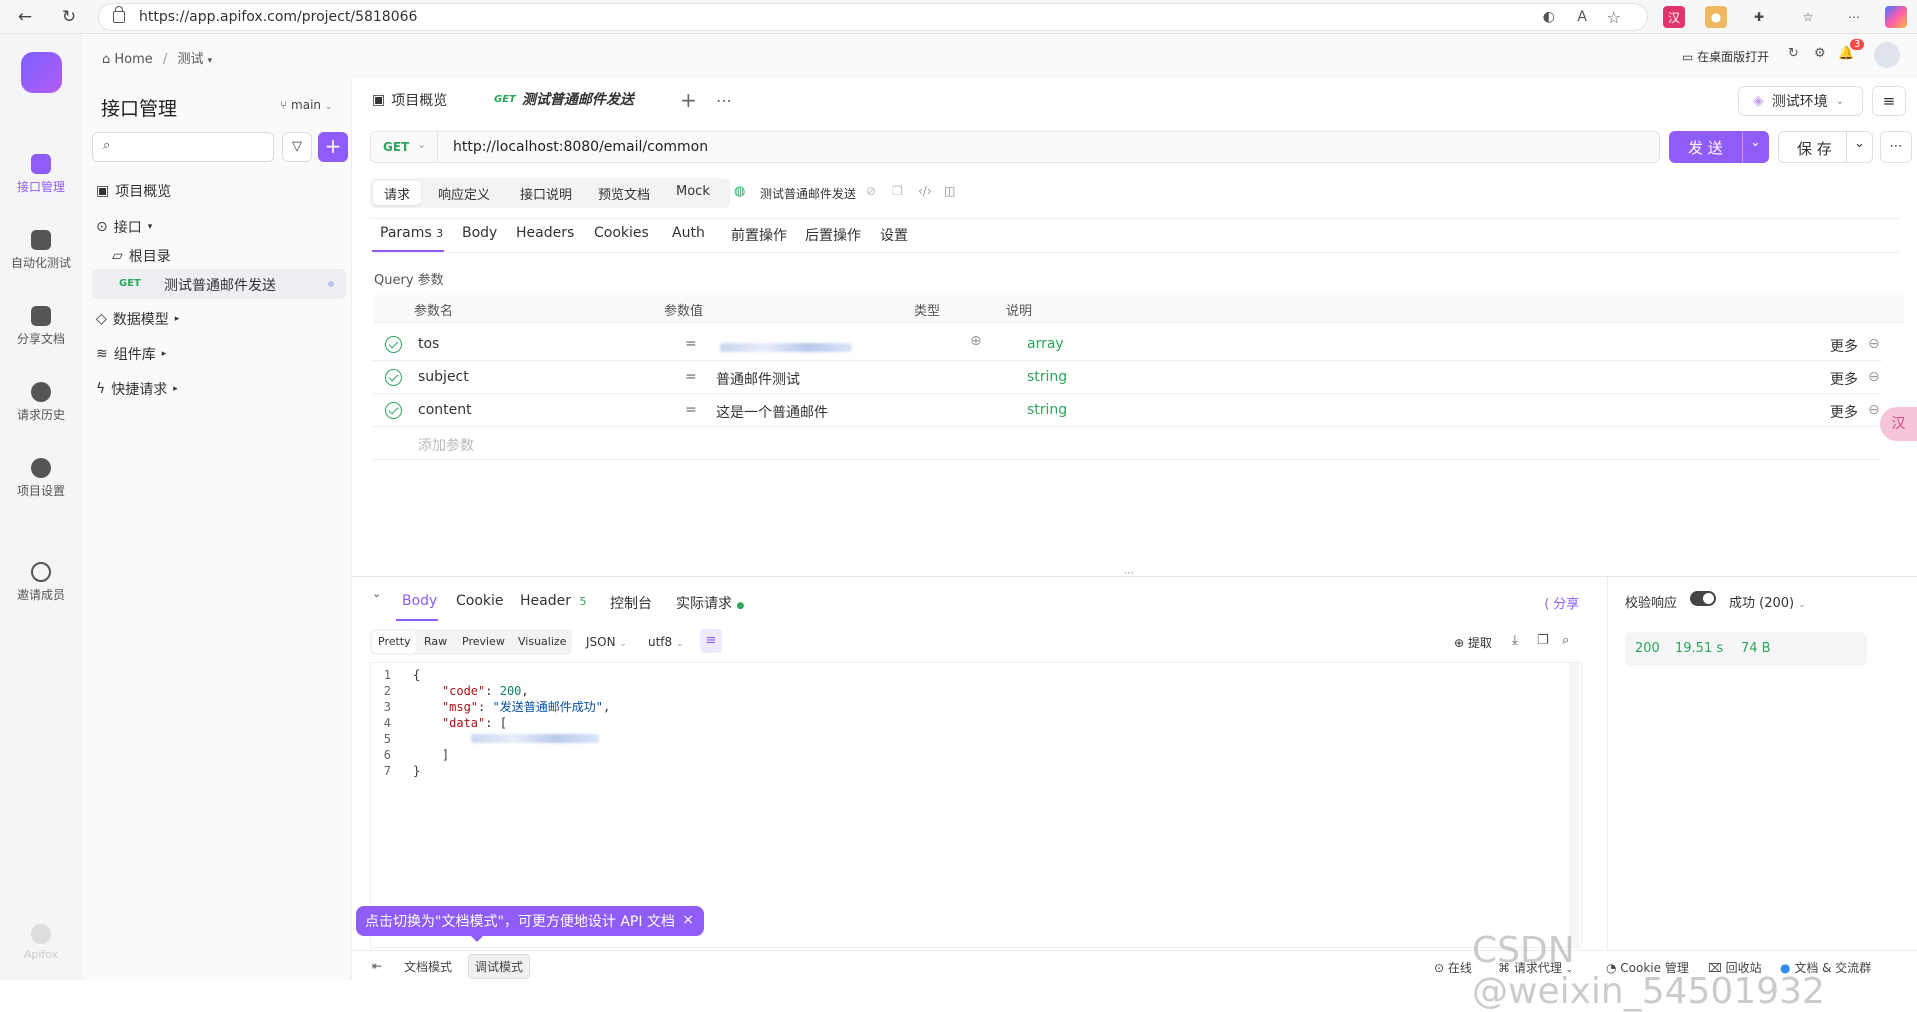 This screenshot has width=1917, height=1012. I want to click on back-icon: ←, so click(25, 17).